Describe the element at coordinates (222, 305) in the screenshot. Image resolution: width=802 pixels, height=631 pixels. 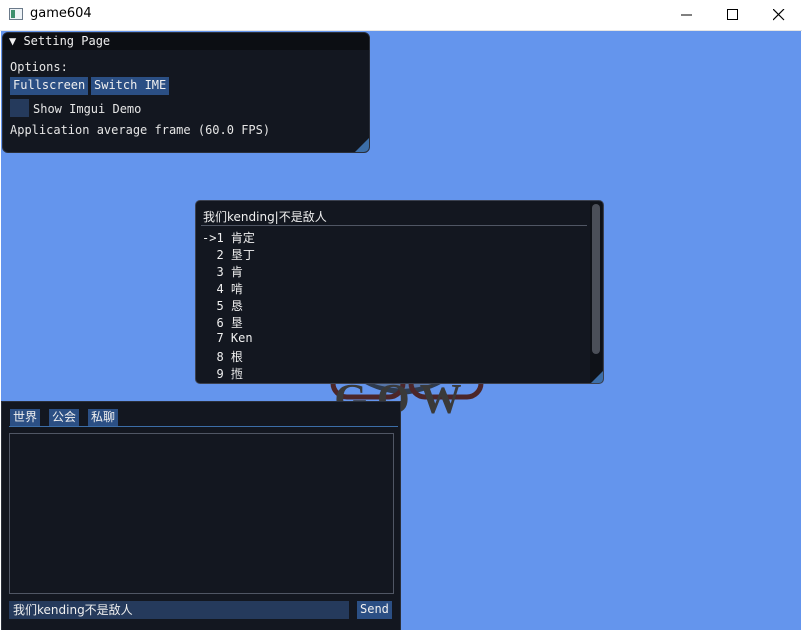
I see `candidate-item-5: 5 恳` at that location.